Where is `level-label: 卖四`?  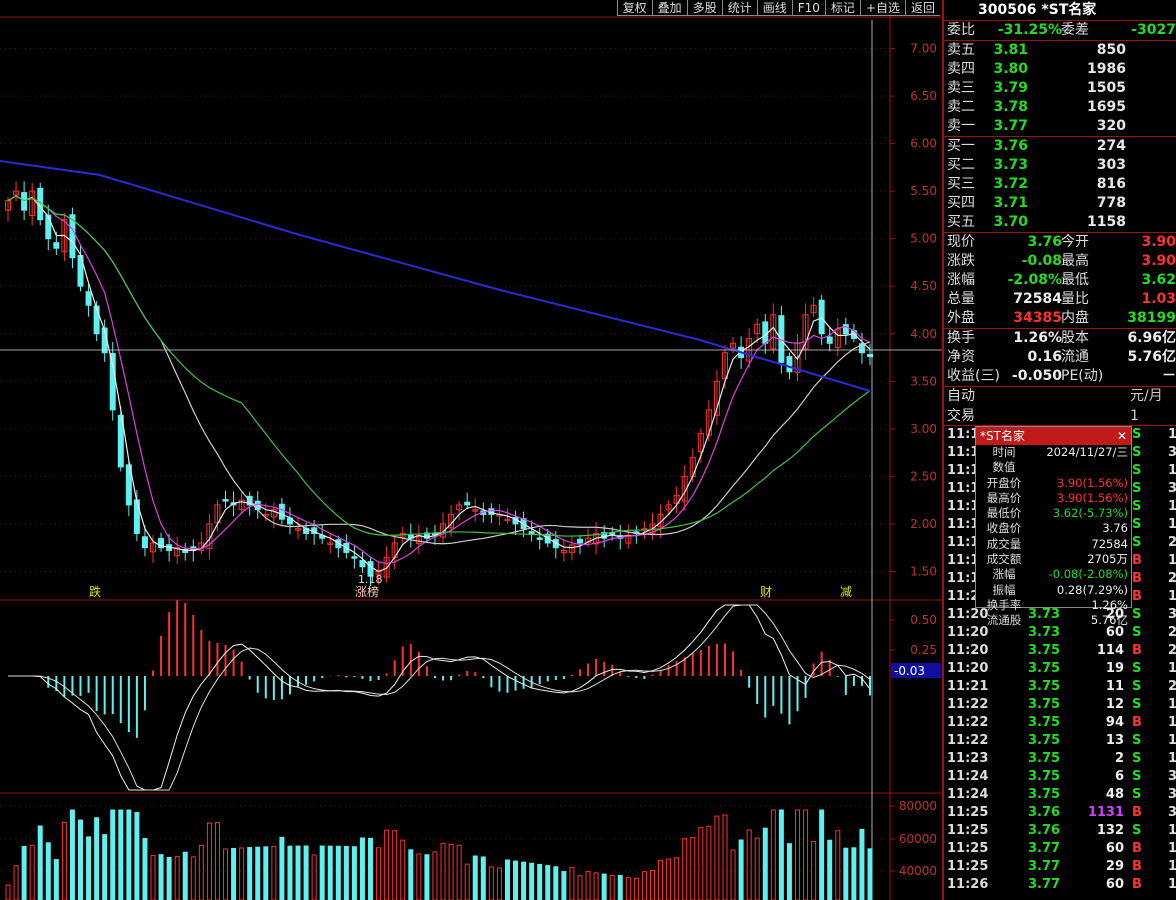 level-label: 卖四 is located at coordinates (961, 69).